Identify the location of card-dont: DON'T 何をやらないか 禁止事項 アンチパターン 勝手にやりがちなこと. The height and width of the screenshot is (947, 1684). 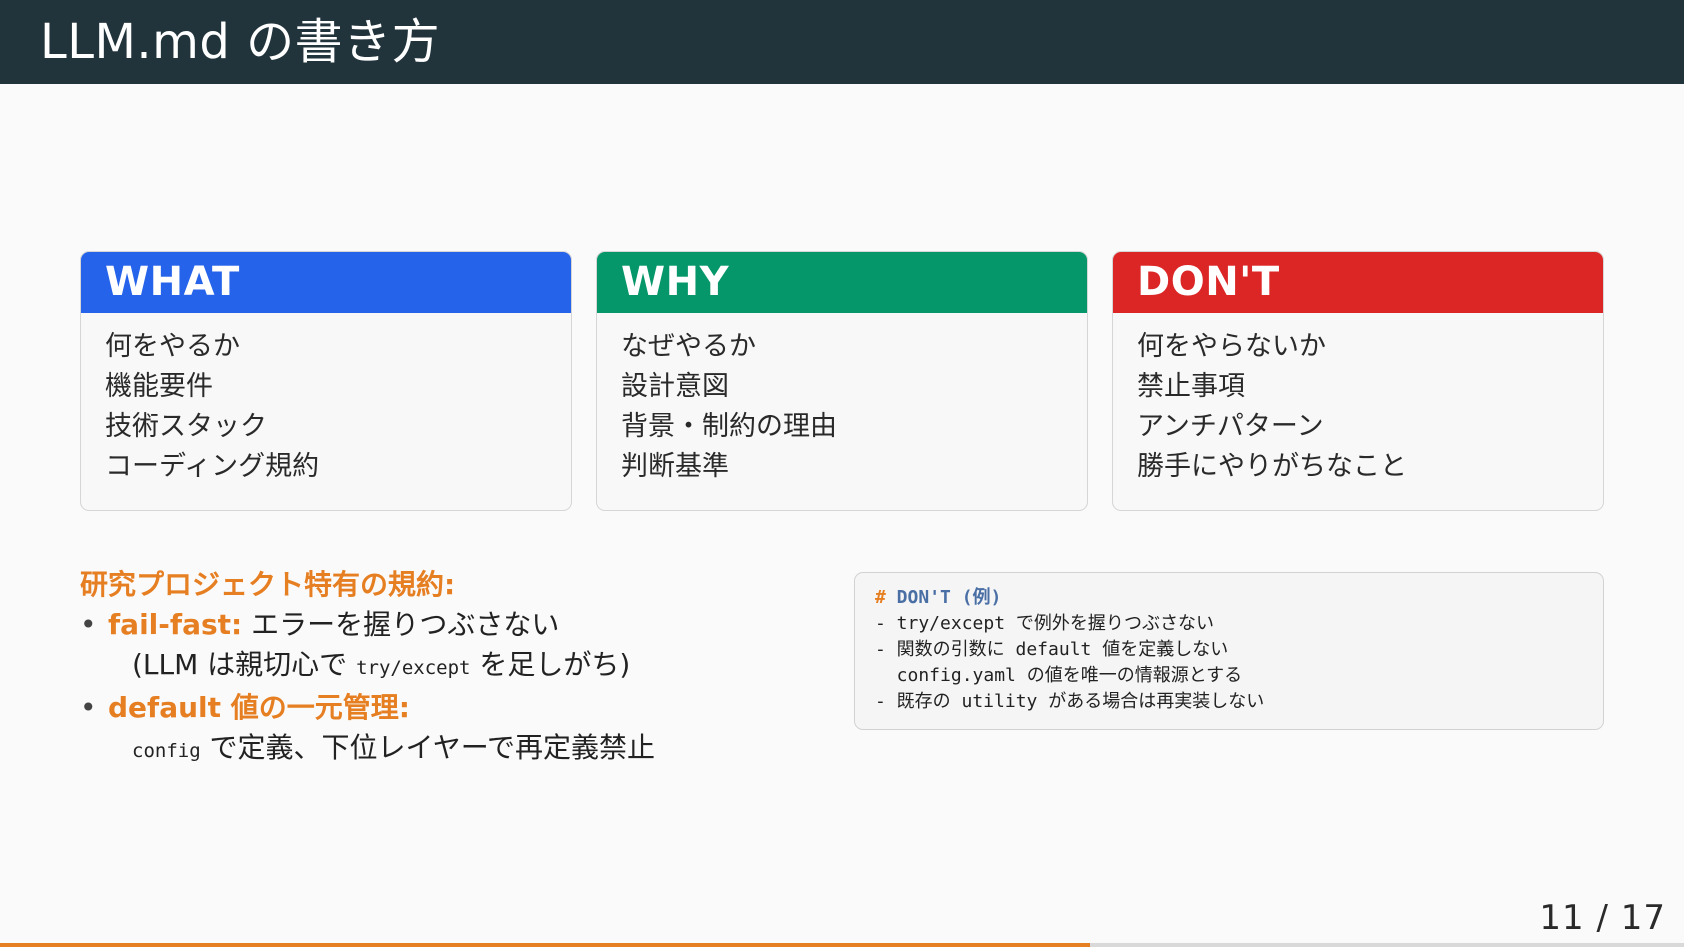
(1358, 381).